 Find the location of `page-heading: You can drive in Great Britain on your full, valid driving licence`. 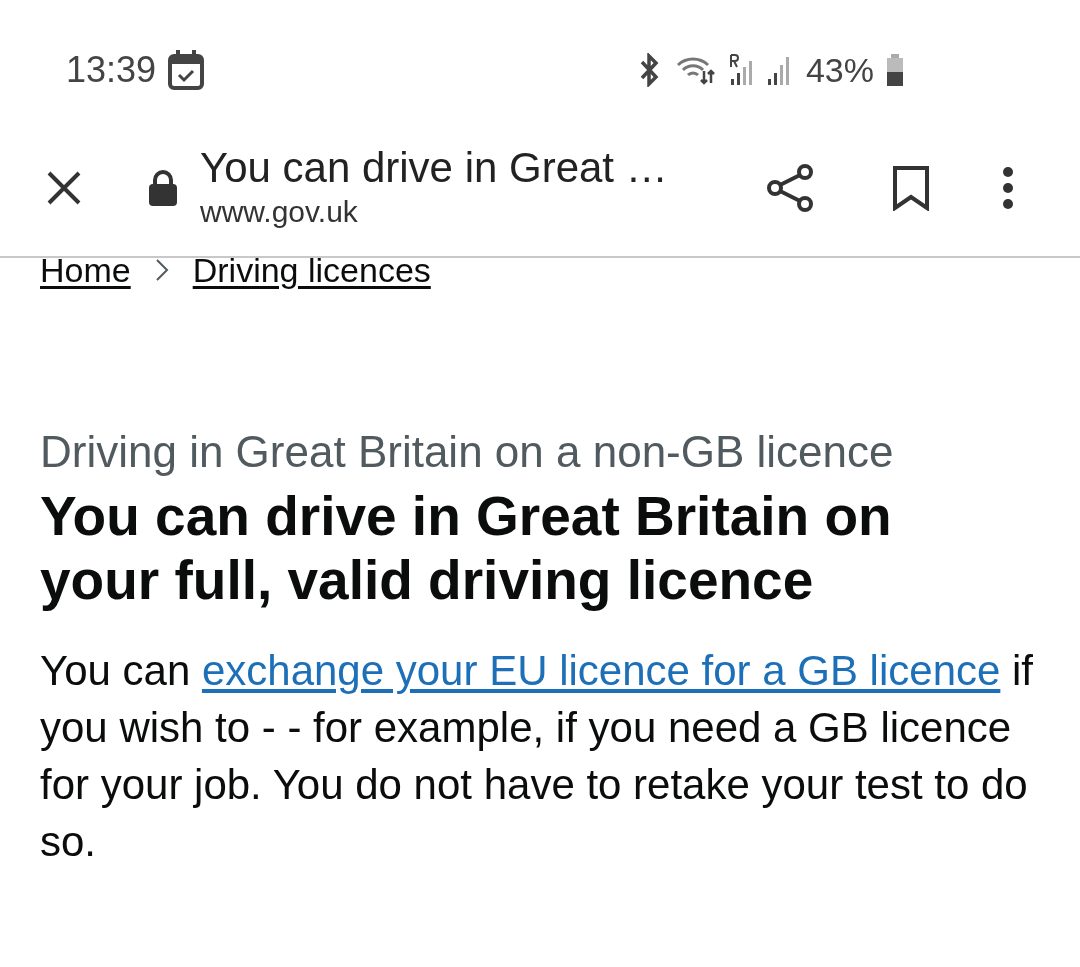

page-heading: You can drive in Great Britain on your full, valid driving licence is located at coordinates (466, 548).